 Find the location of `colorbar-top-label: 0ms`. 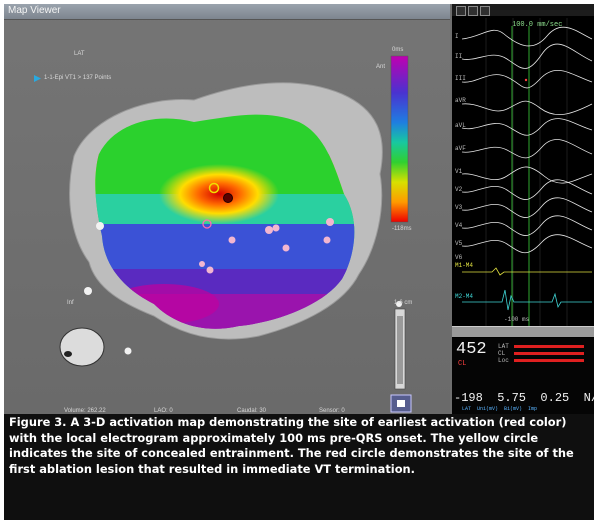

colorbar-top-label: 0ms is located at coordinates (398, 50).